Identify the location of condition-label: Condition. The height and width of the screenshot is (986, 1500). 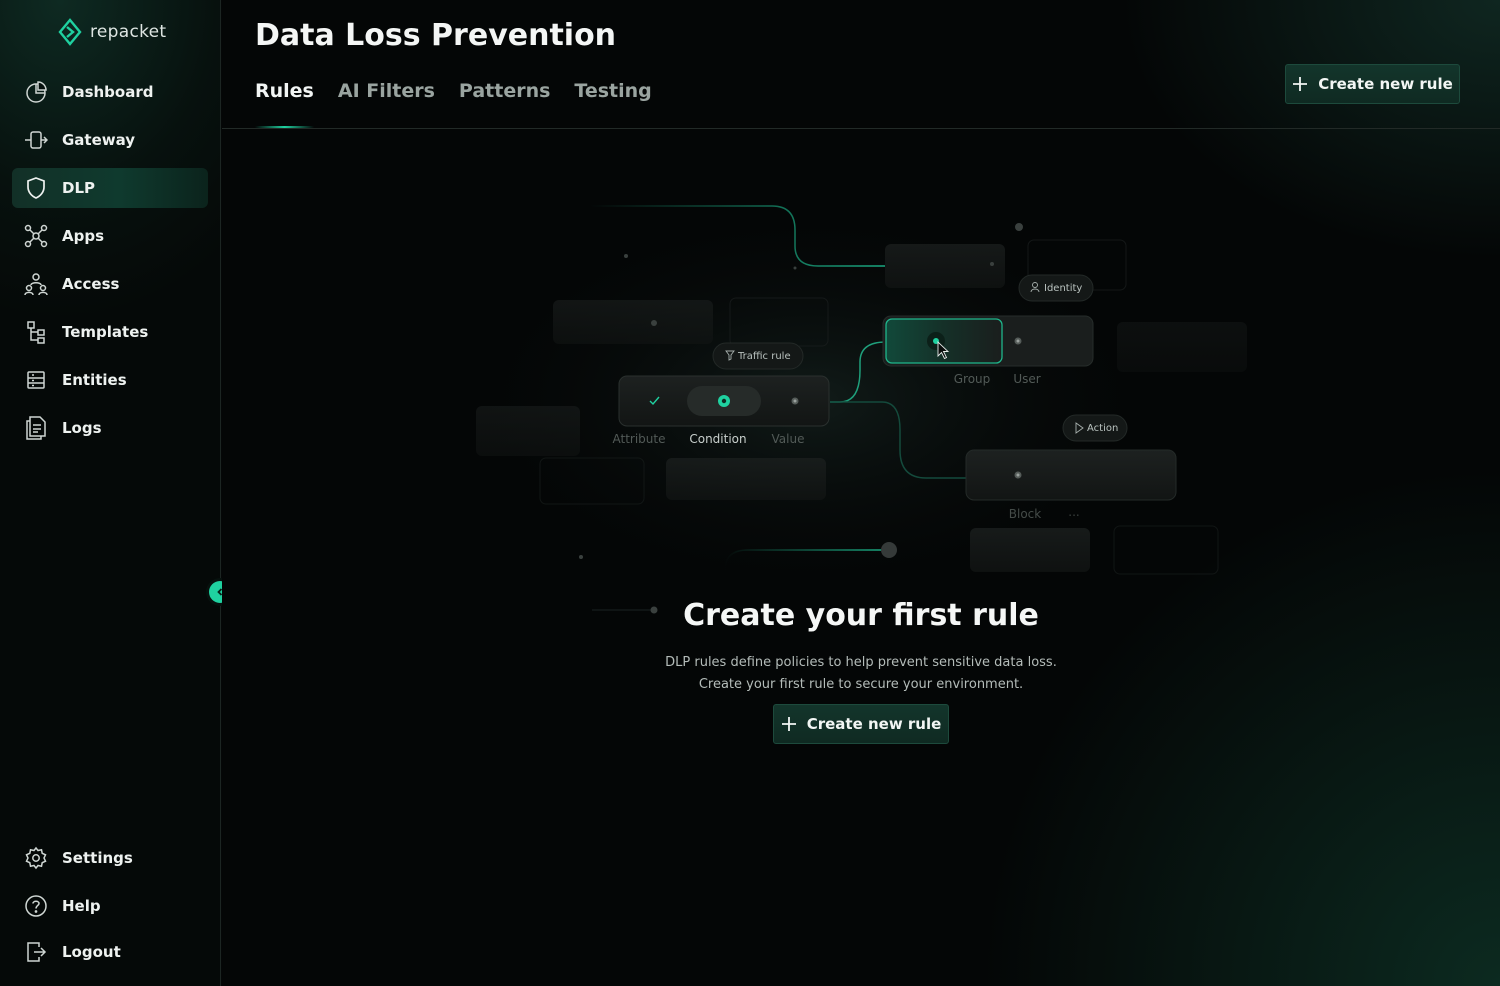
(717, 439).